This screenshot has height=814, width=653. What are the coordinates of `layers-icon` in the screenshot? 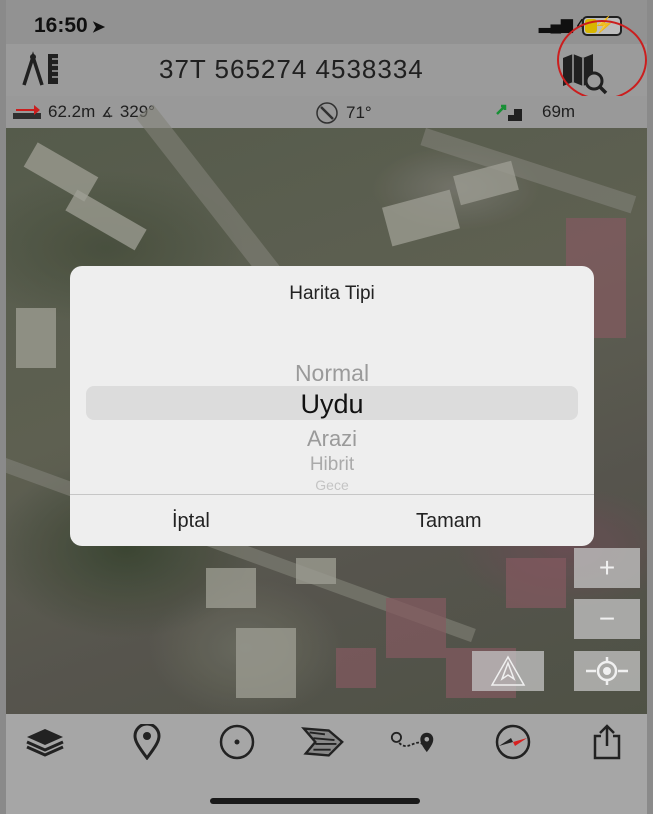 It's located at (45, 743).